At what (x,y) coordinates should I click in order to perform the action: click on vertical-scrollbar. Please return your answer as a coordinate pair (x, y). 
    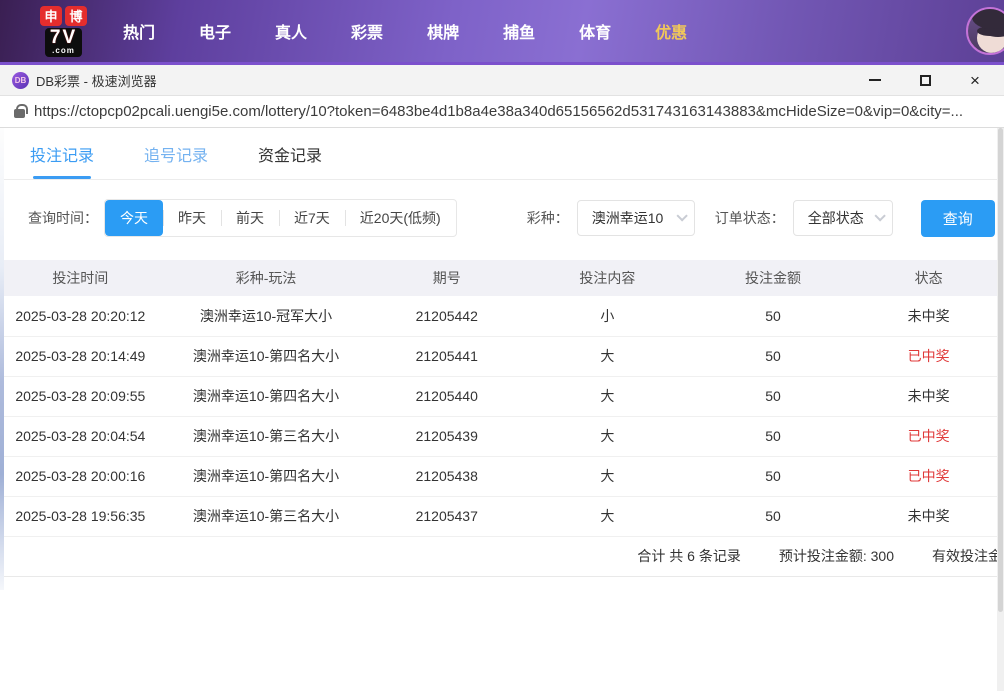
    Looking at the image, I should click on (1000, 409).